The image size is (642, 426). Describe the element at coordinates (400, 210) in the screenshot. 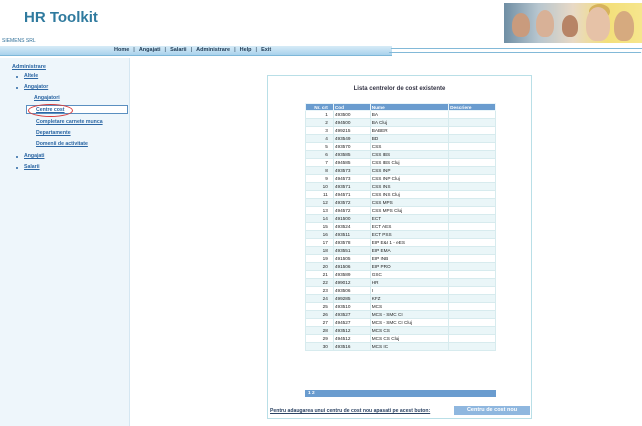

I see `table-row: 13 494572 CSS MPS Cluj` at that location.